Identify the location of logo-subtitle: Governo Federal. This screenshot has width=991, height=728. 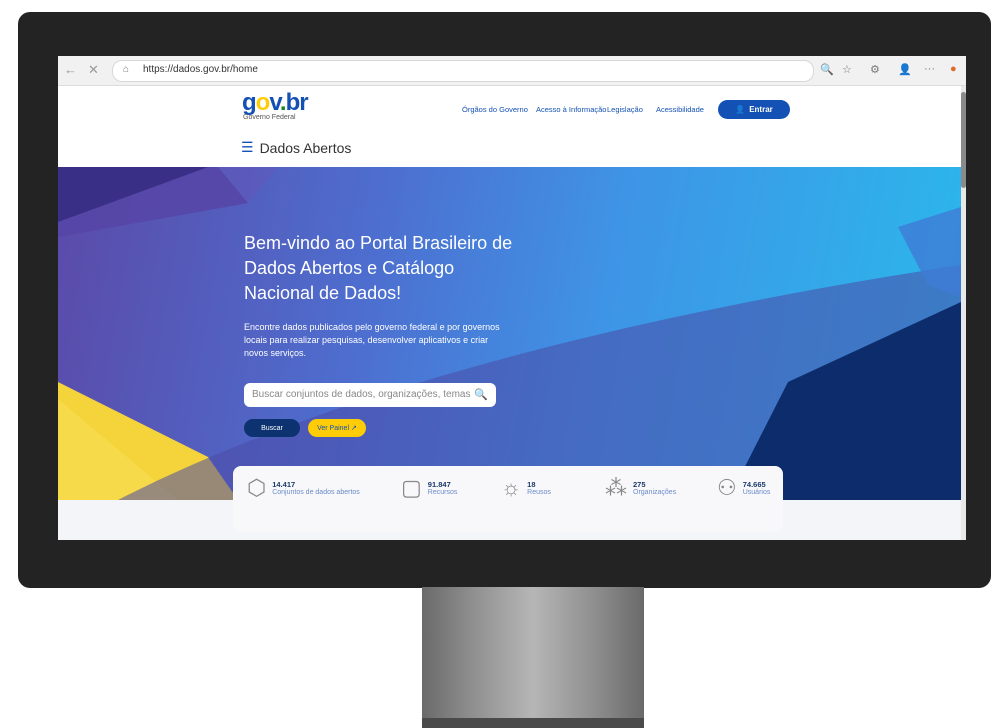
(269, 117).